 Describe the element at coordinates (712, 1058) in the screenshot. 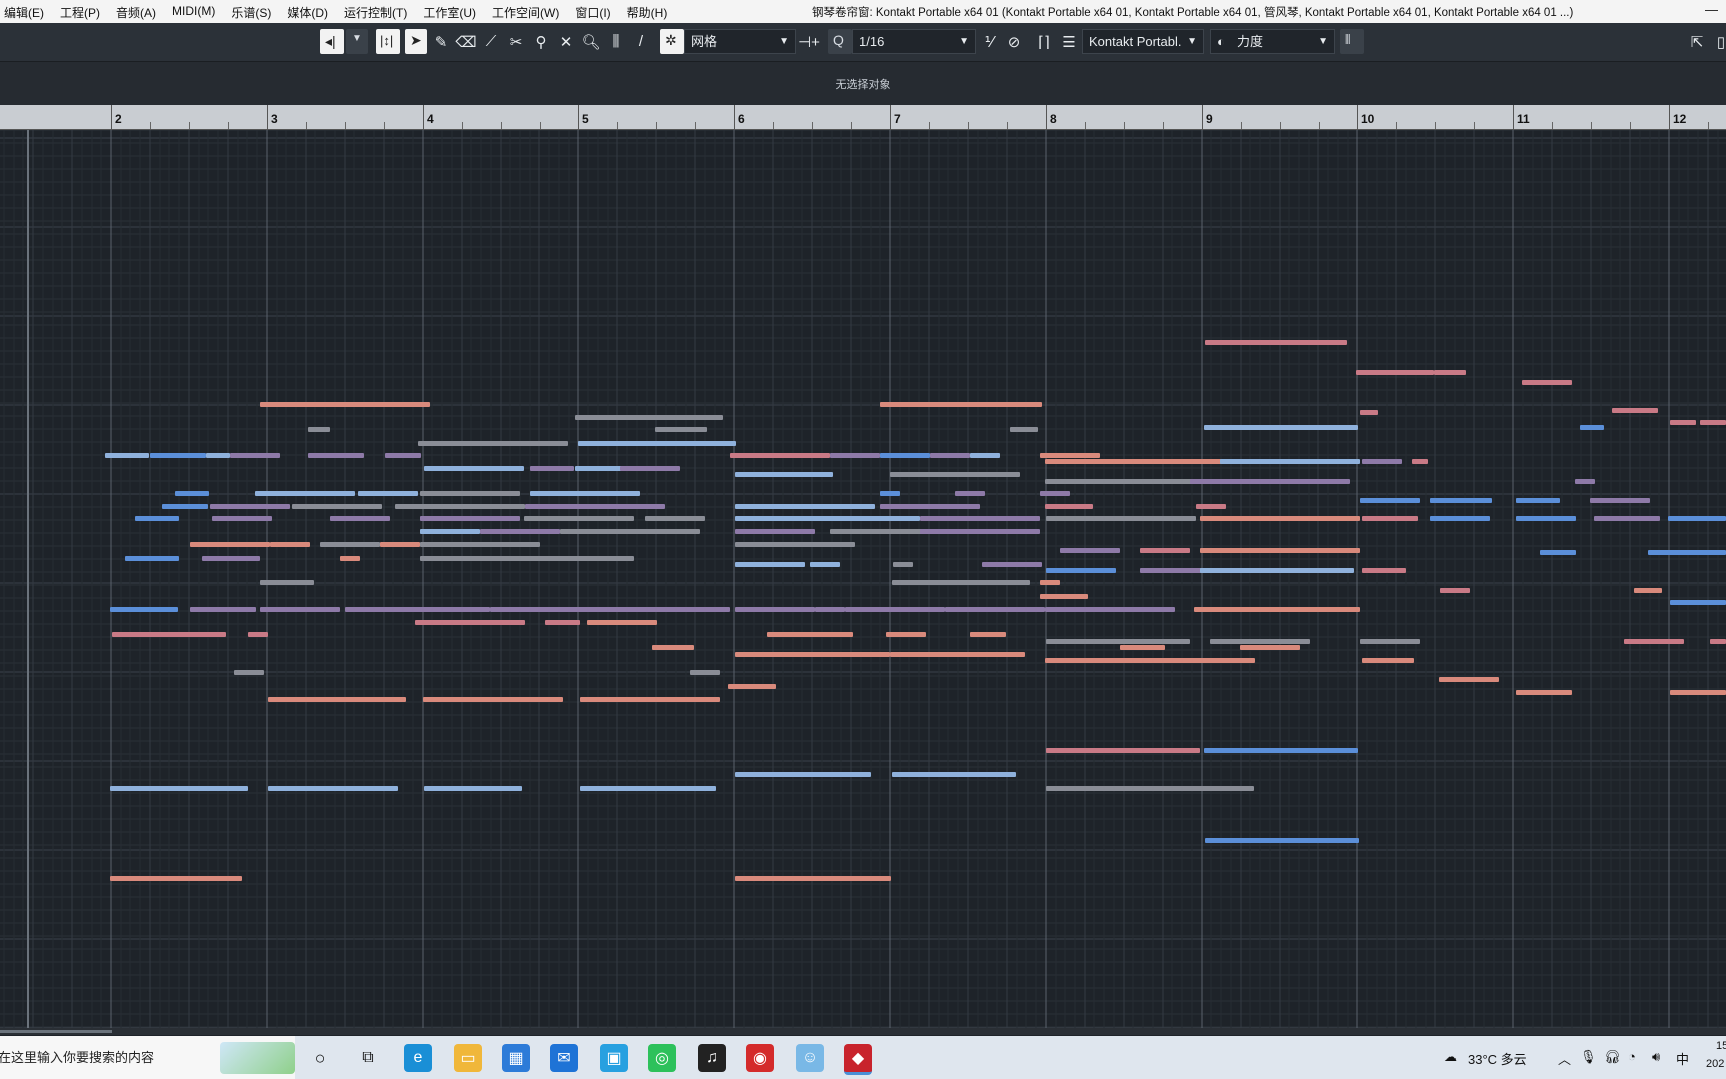

I see `music-icon: ♫` at that location.